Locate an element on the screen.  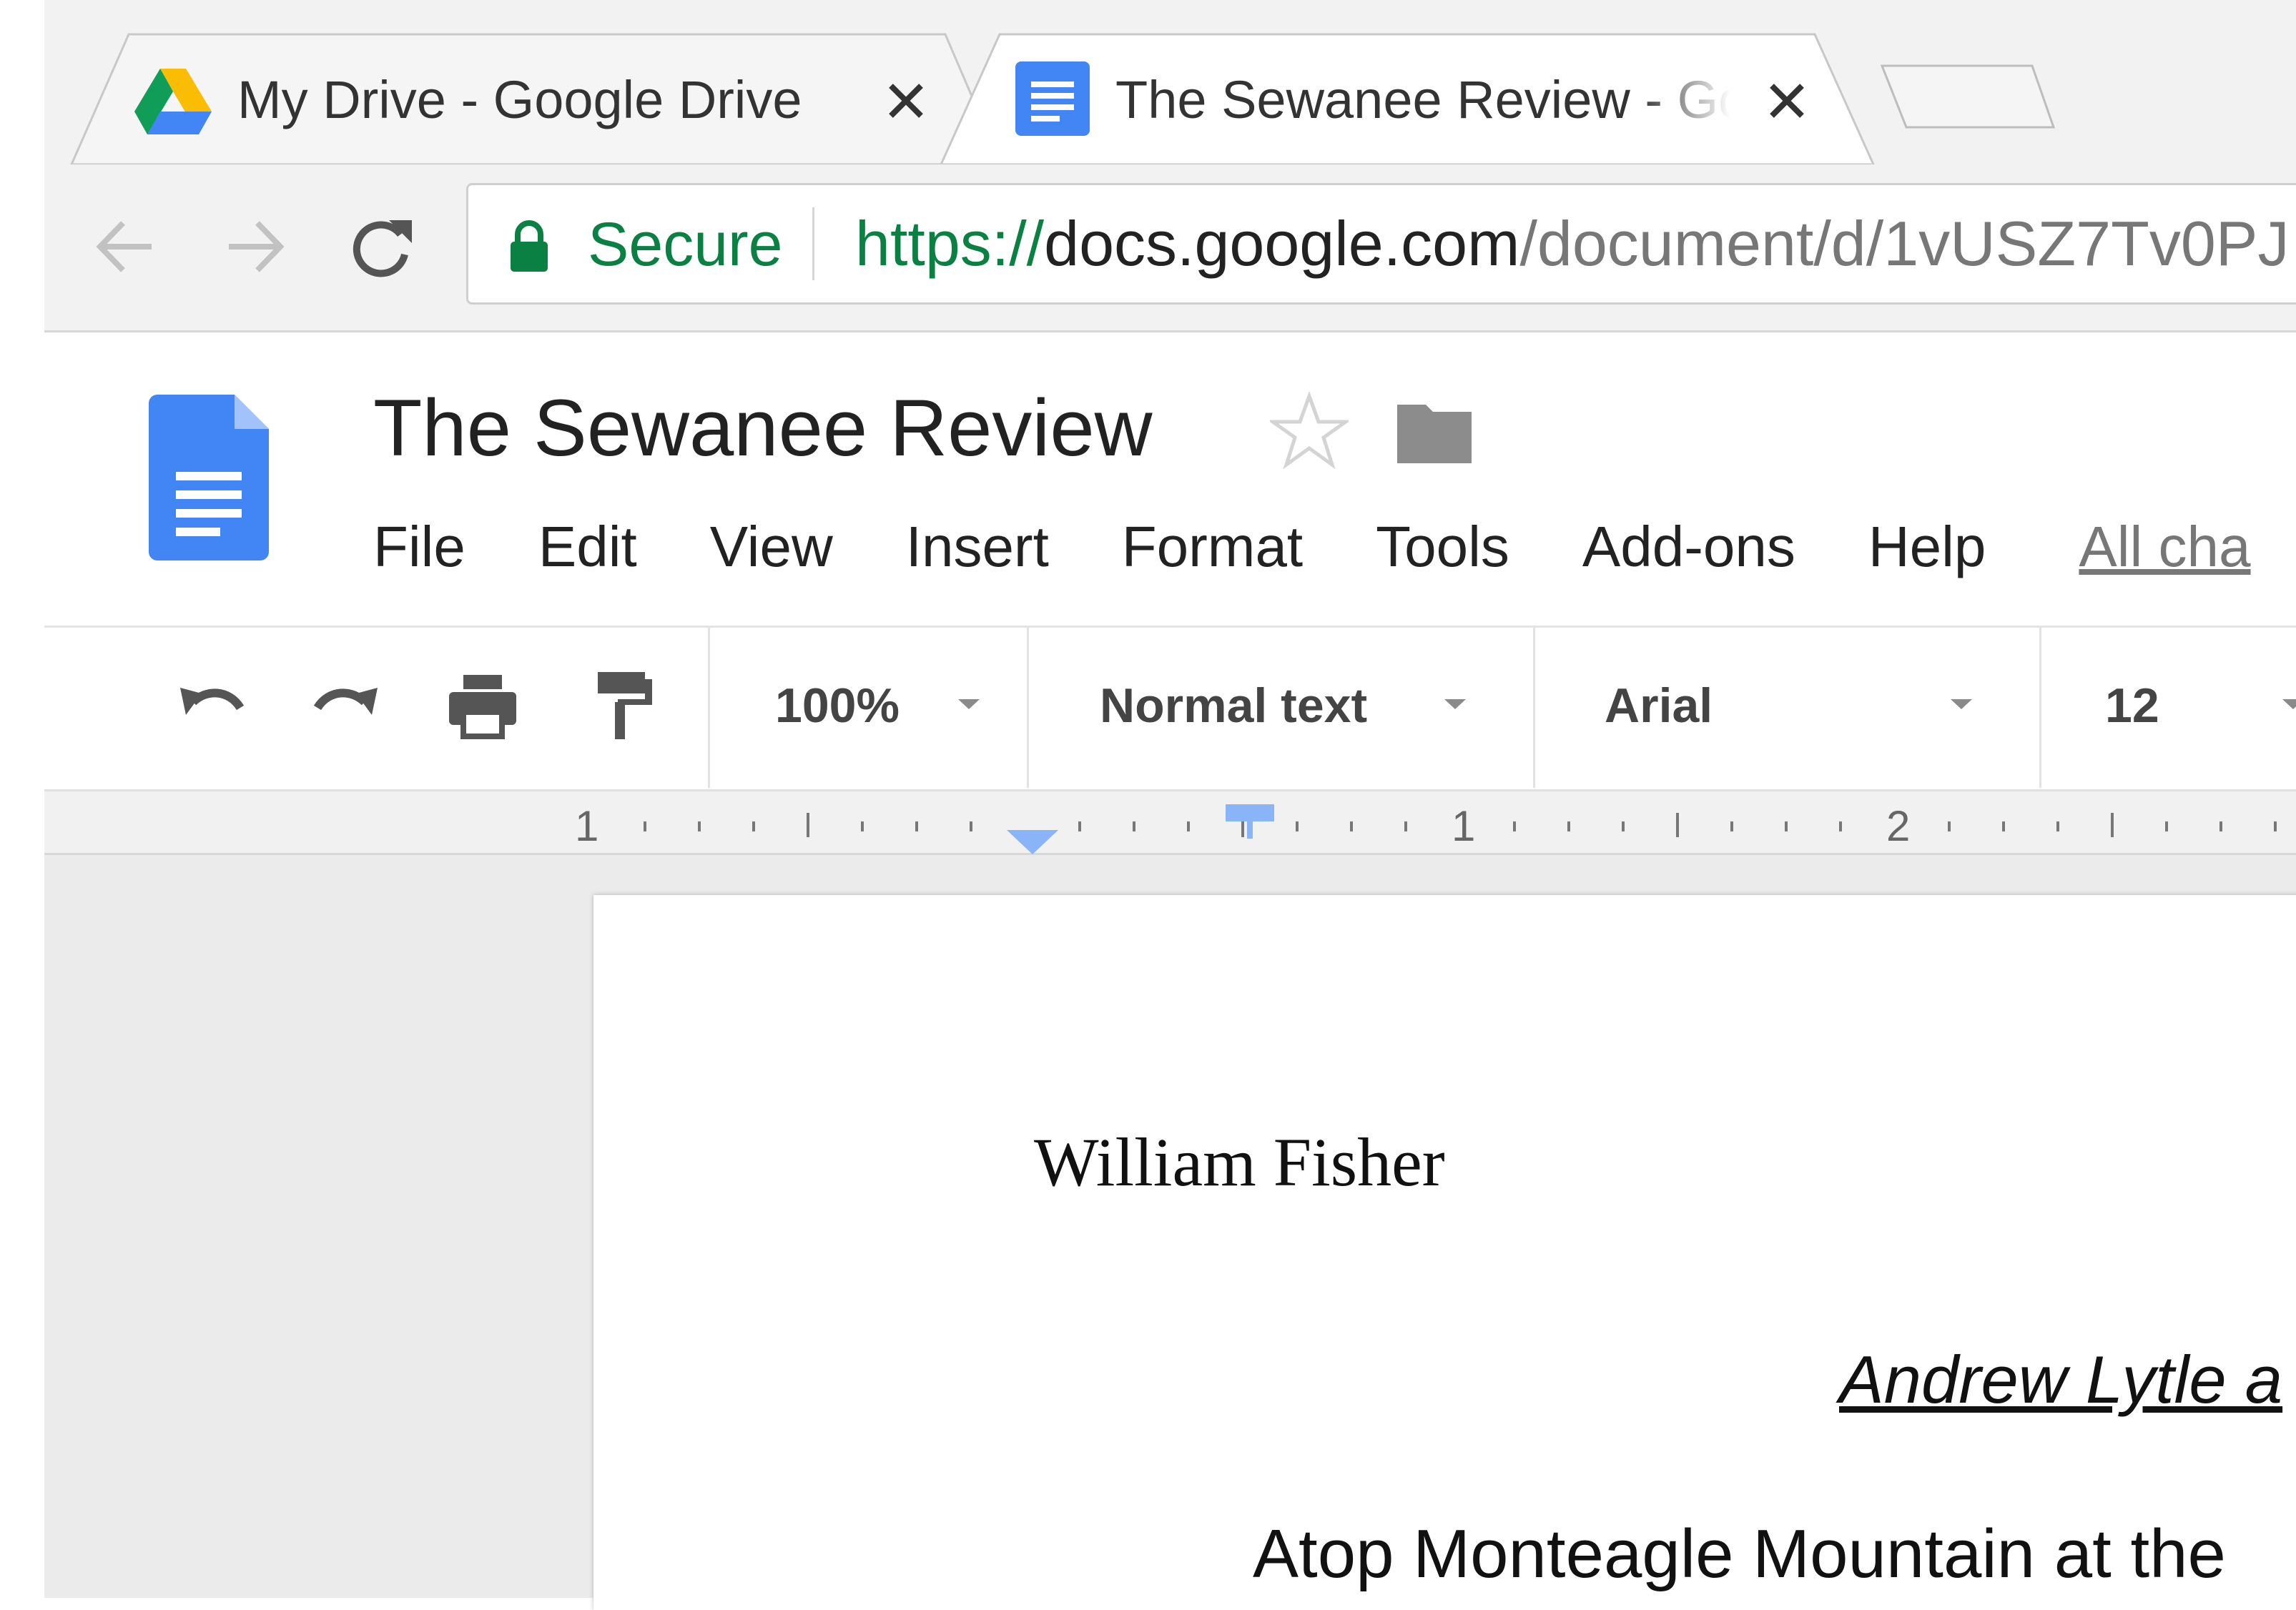
font-value: Arial is located at coordinates (1659, 705).